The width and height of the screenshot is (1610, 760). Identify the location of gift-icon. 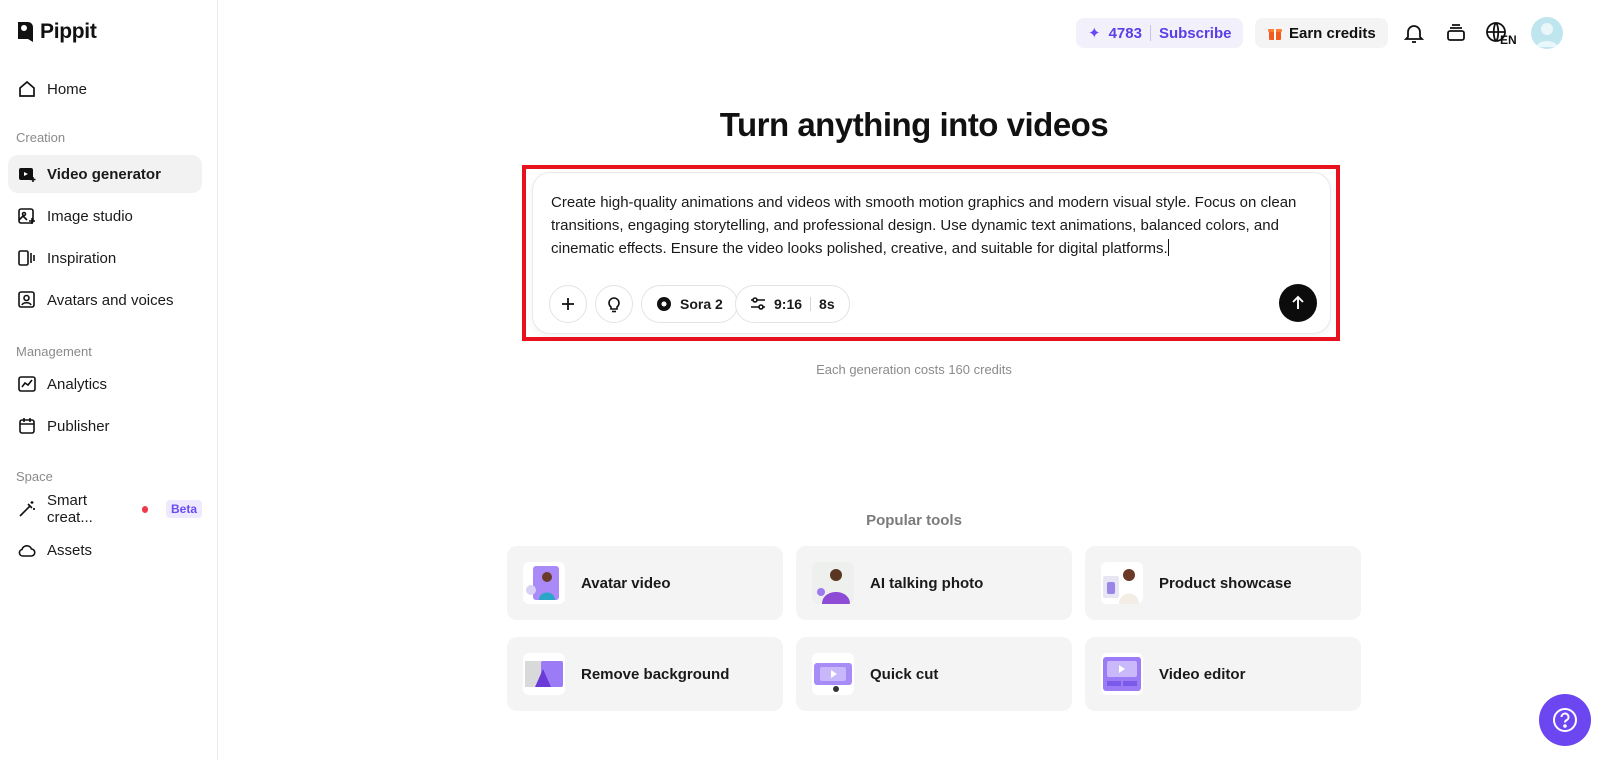
(1275, 34).